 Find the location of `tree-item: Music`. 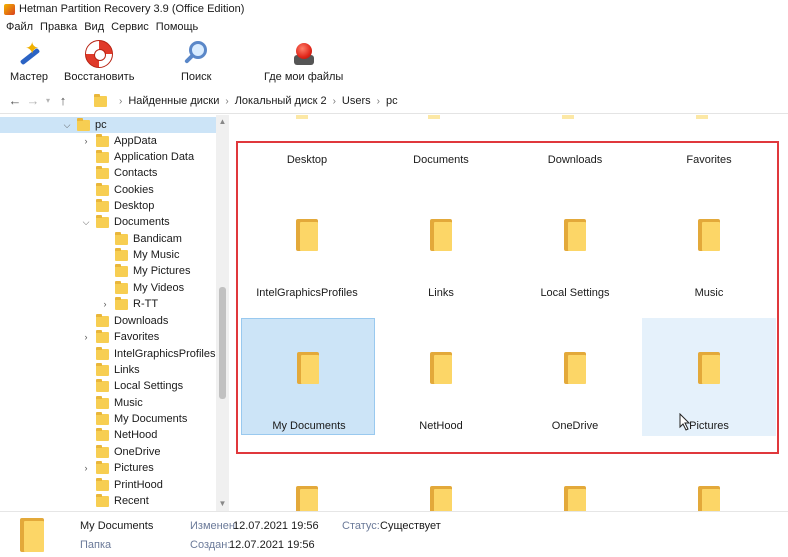

tree-item: Music is located at coordinates (112, 403).